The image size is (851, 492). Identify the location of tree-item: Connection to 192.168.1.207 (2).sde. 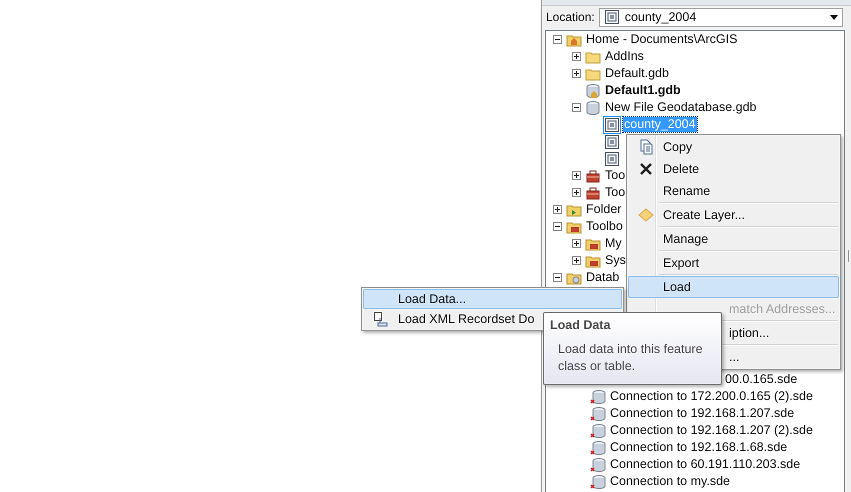
(711, 430).